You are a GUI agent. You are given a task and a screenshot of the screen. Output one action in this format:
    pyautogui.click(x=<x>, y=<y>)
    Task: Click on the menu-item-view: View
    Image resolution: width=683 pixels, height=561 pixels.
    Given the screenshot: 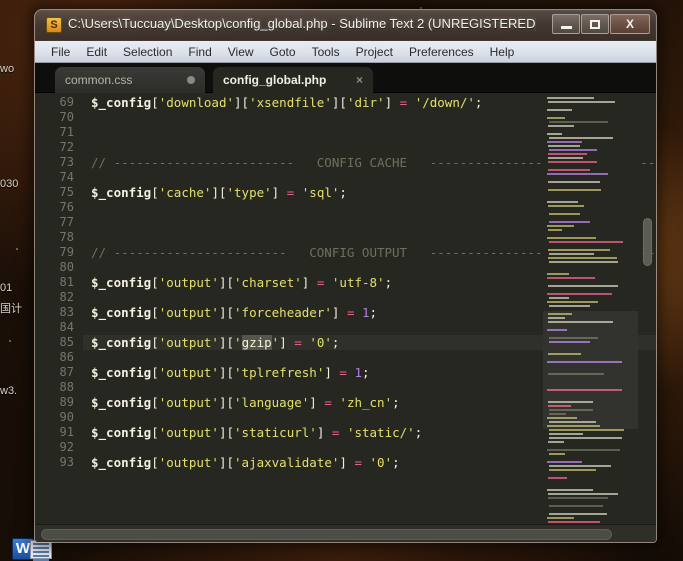 What is the action you would take?
    pyautogui.click(x=241, y=52)
    